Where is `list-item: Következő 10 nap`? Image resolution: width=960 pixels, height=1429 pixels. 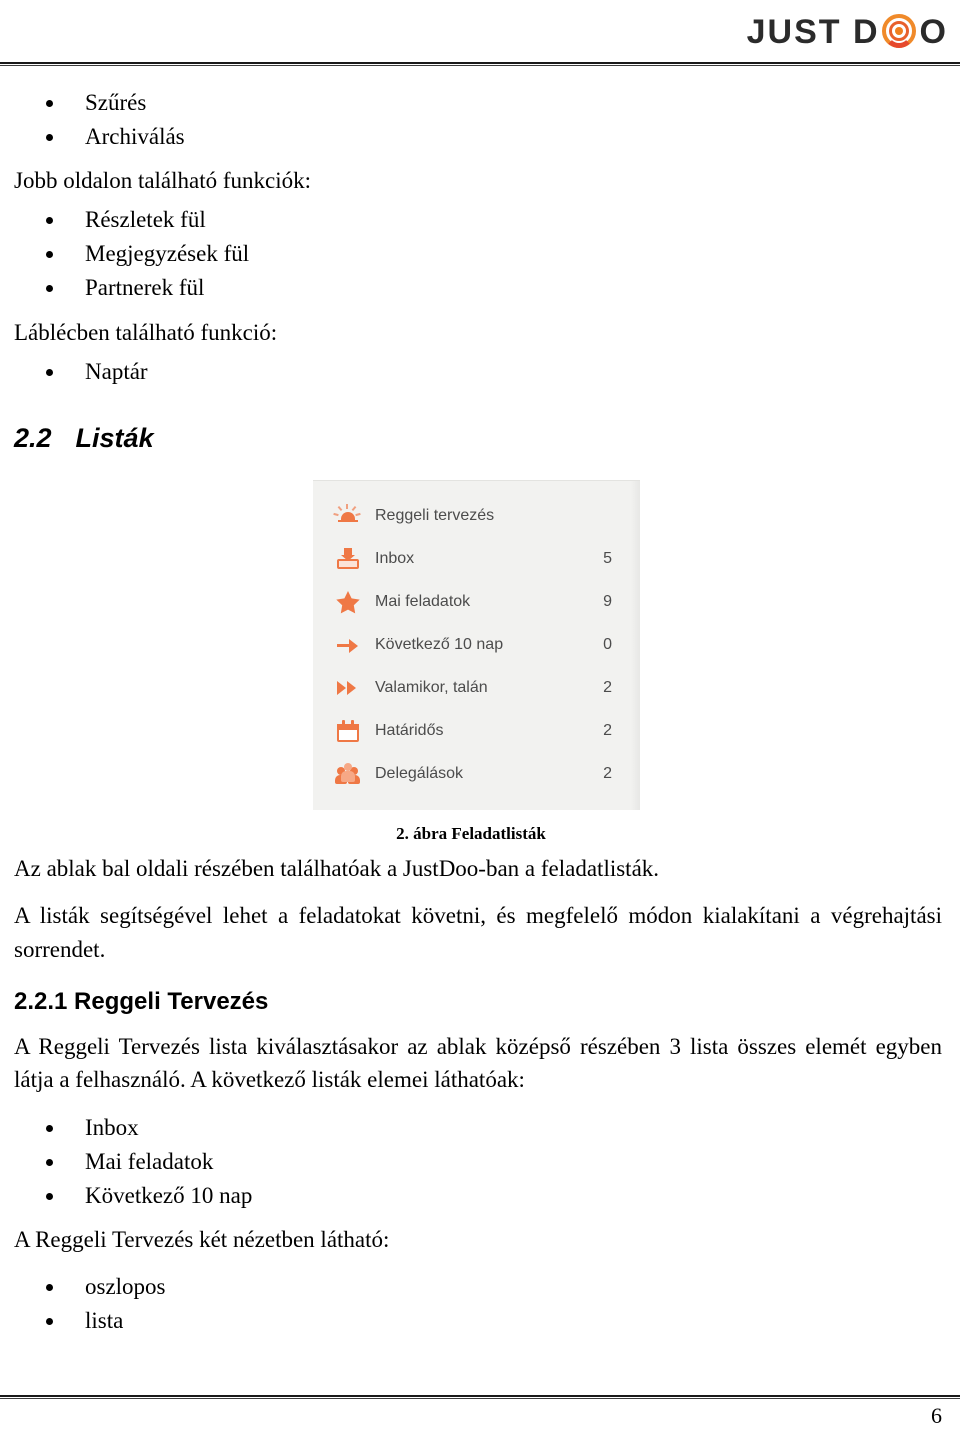
list-item: Következő 10 nap is located at coordinates (480, 1196).